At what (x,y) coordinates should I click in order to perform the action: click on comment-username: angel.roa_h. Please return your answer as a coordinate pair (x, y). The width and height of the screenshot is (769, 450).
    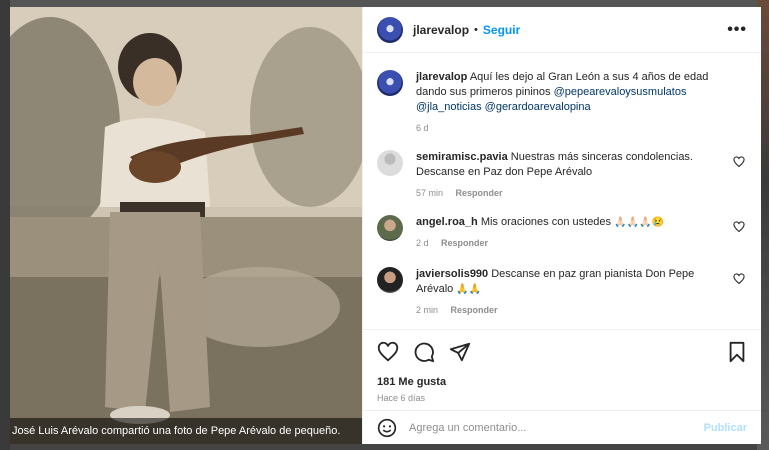
    Looking at the image, I should click on (447, 222).